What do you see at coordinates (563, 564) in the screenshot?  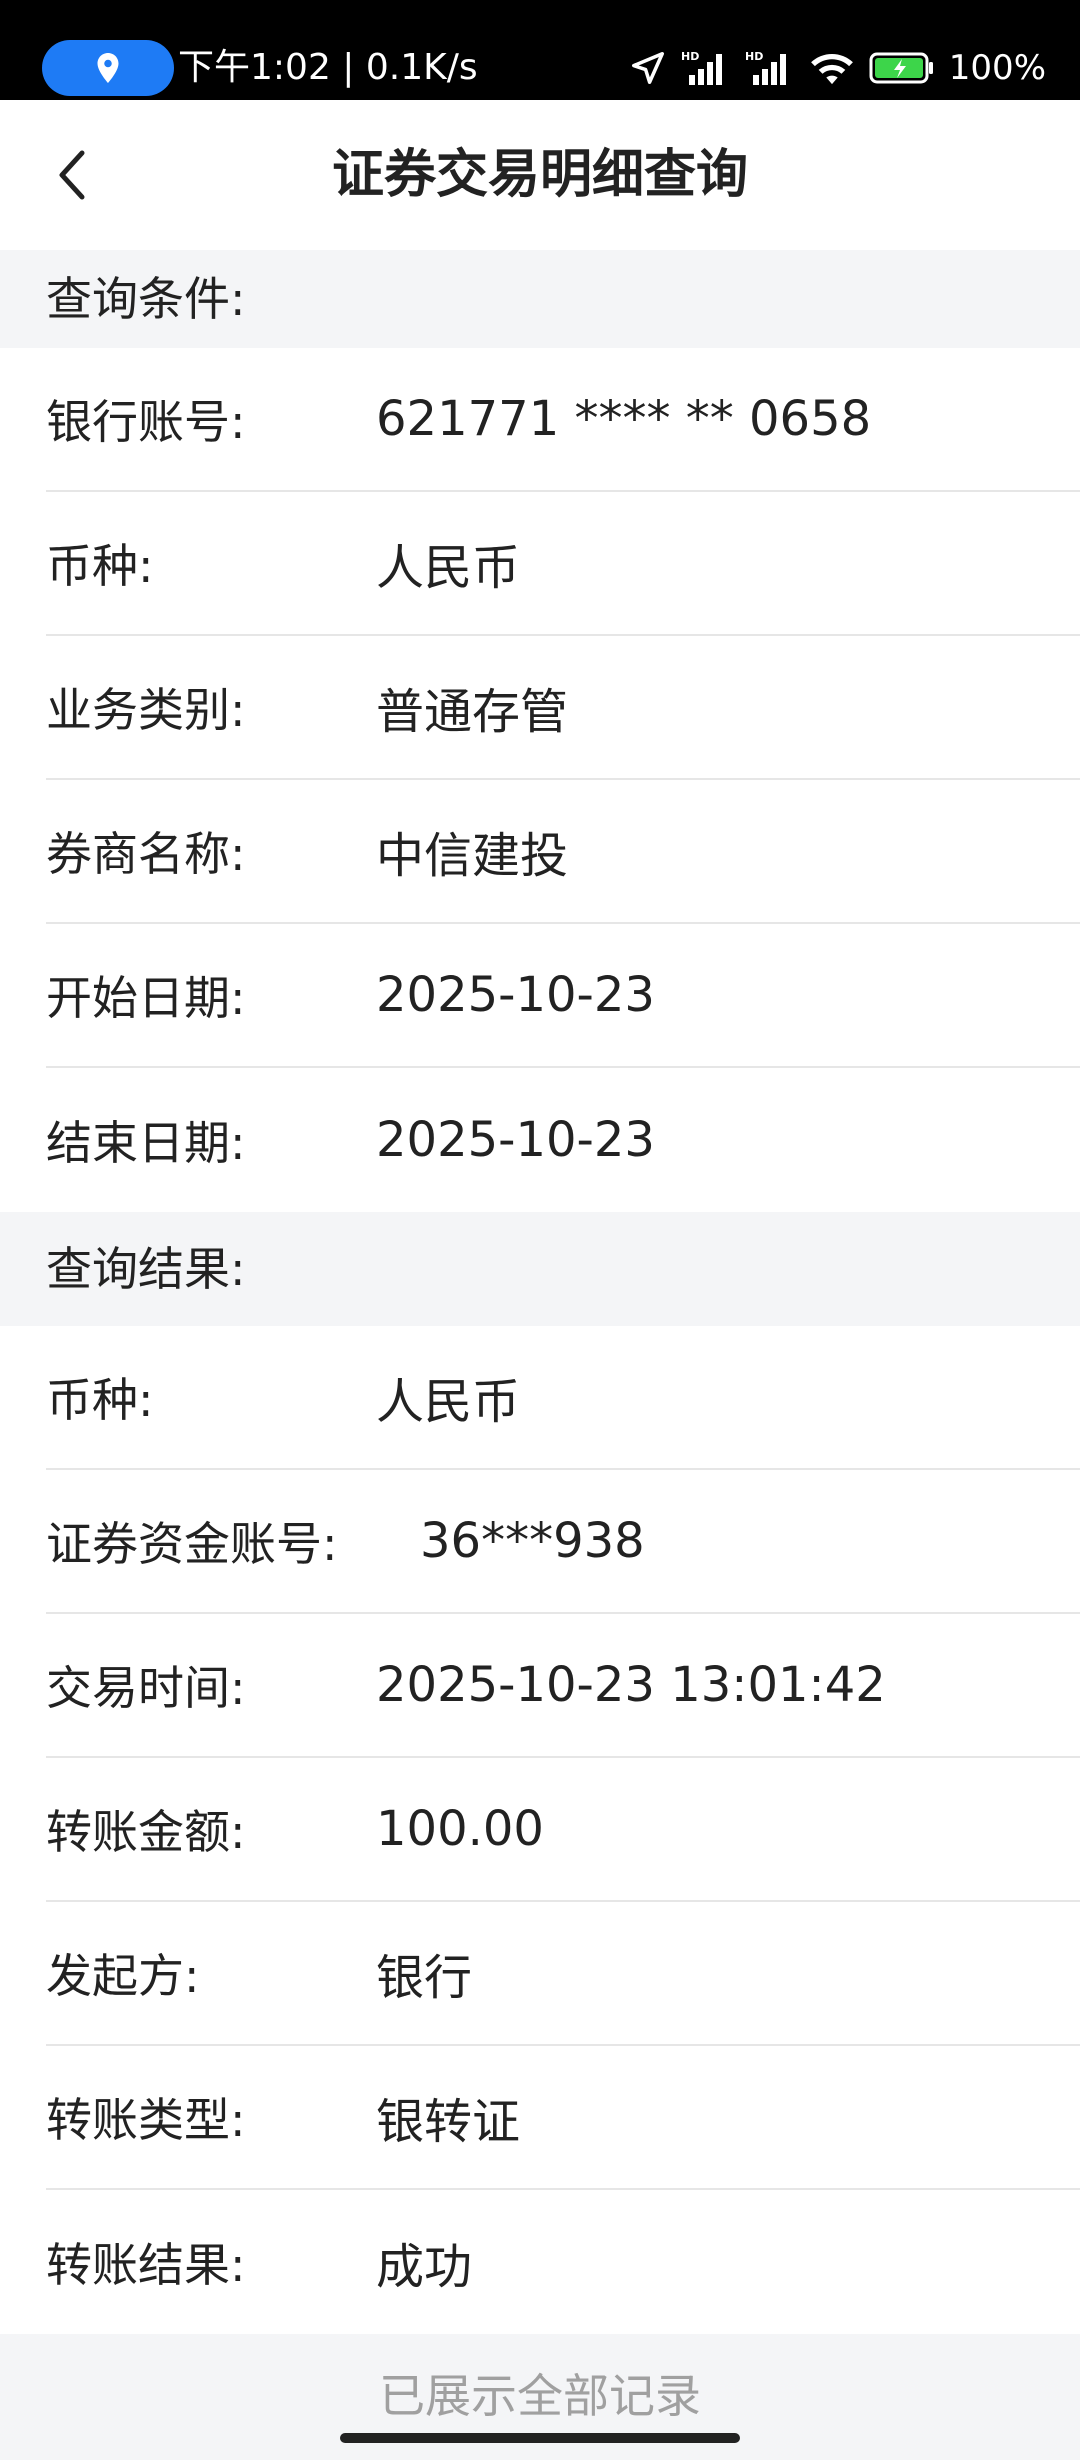 I see `row-currency: 币种: 人民币` at bounding box center [563, 564].